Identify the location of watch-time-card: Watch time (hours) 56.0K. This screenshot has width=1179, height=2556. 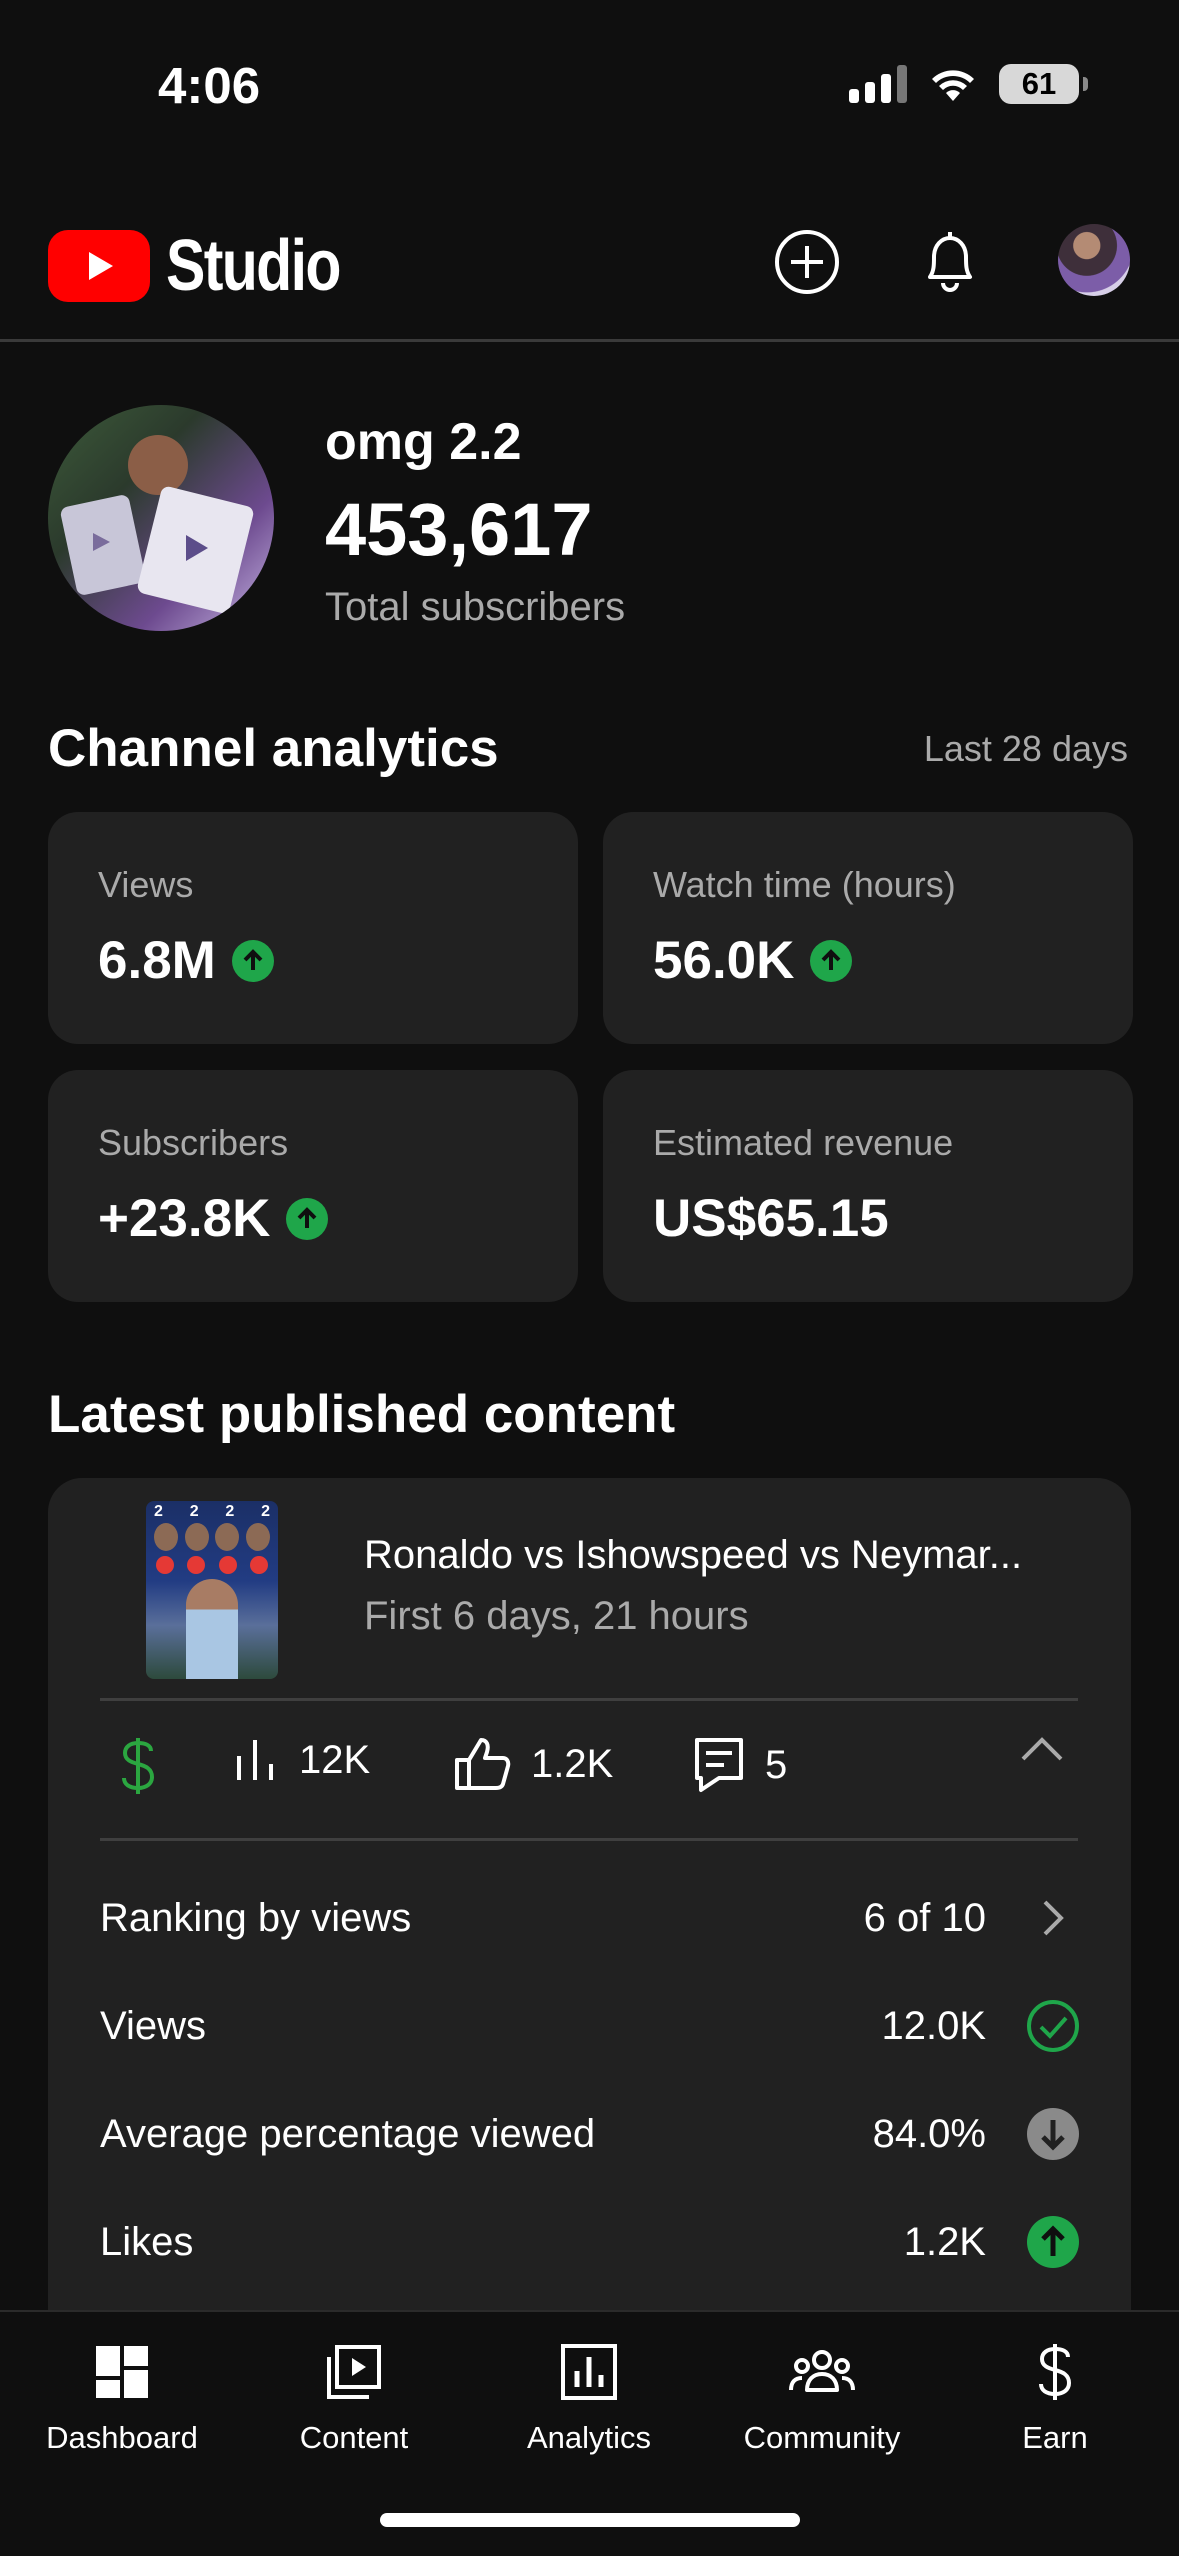
(868, 928).